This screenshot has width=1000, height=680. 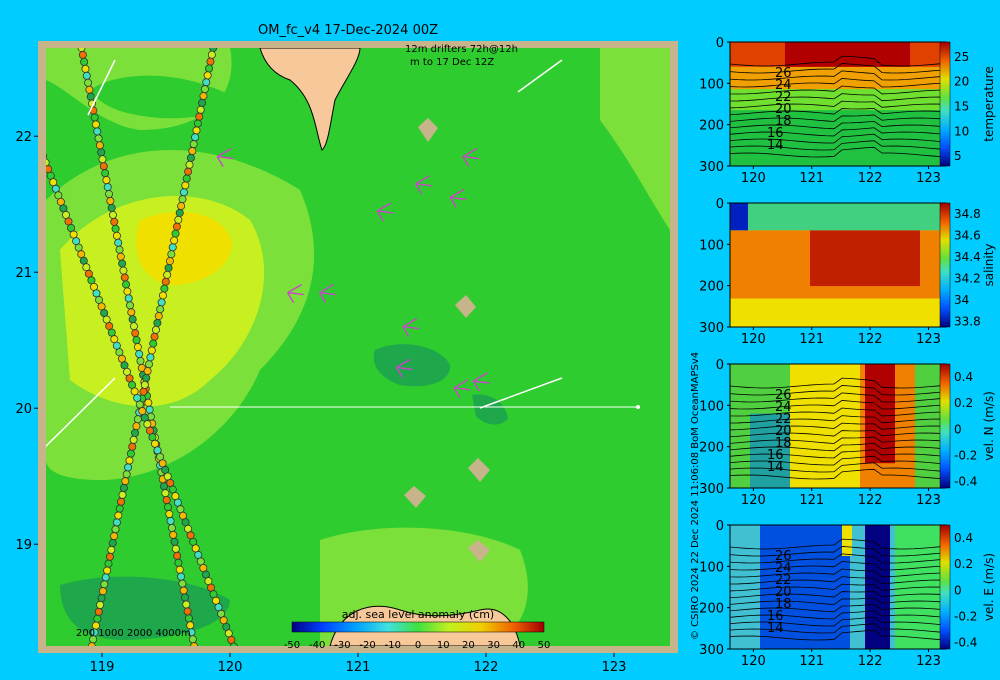 I want to click on colorbar-tick-label: -10, so click(x=393, y=645).